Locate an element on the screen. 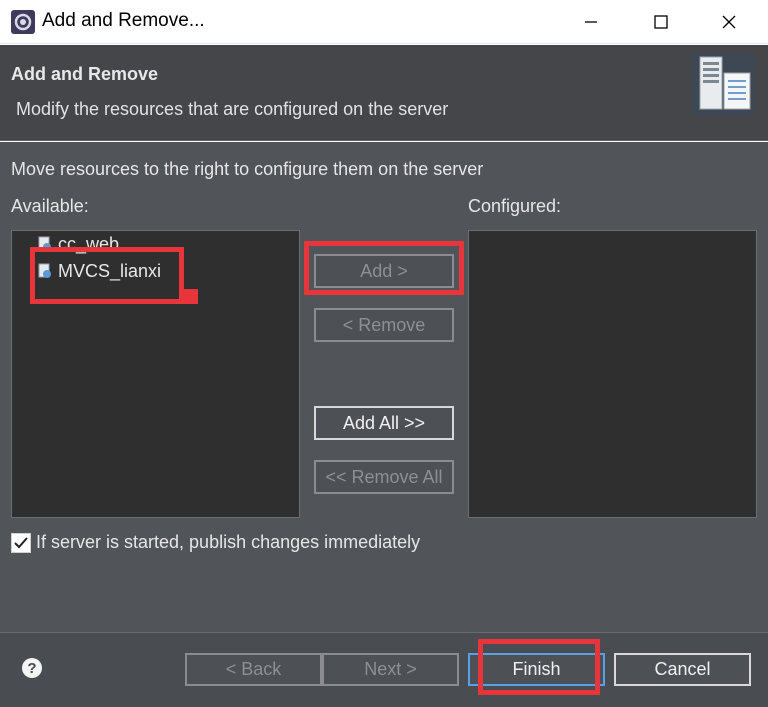 This screenshot has width=768, height=707. minimize-button is located at coordinates (591, 22).